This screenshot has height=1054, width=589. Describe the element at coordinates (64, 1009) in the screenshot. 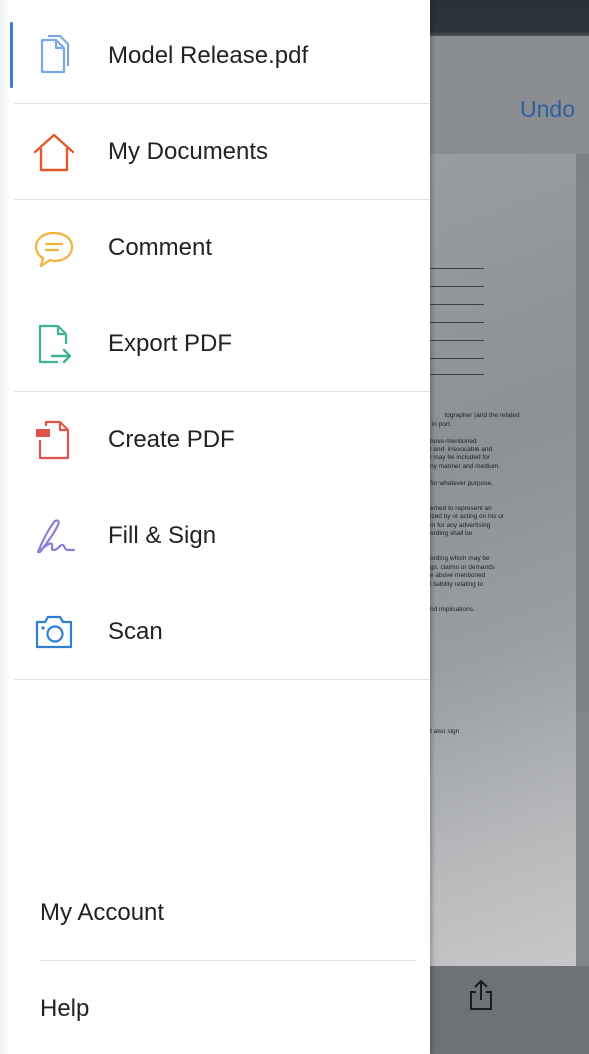

I see `help-link: Help` at that location.